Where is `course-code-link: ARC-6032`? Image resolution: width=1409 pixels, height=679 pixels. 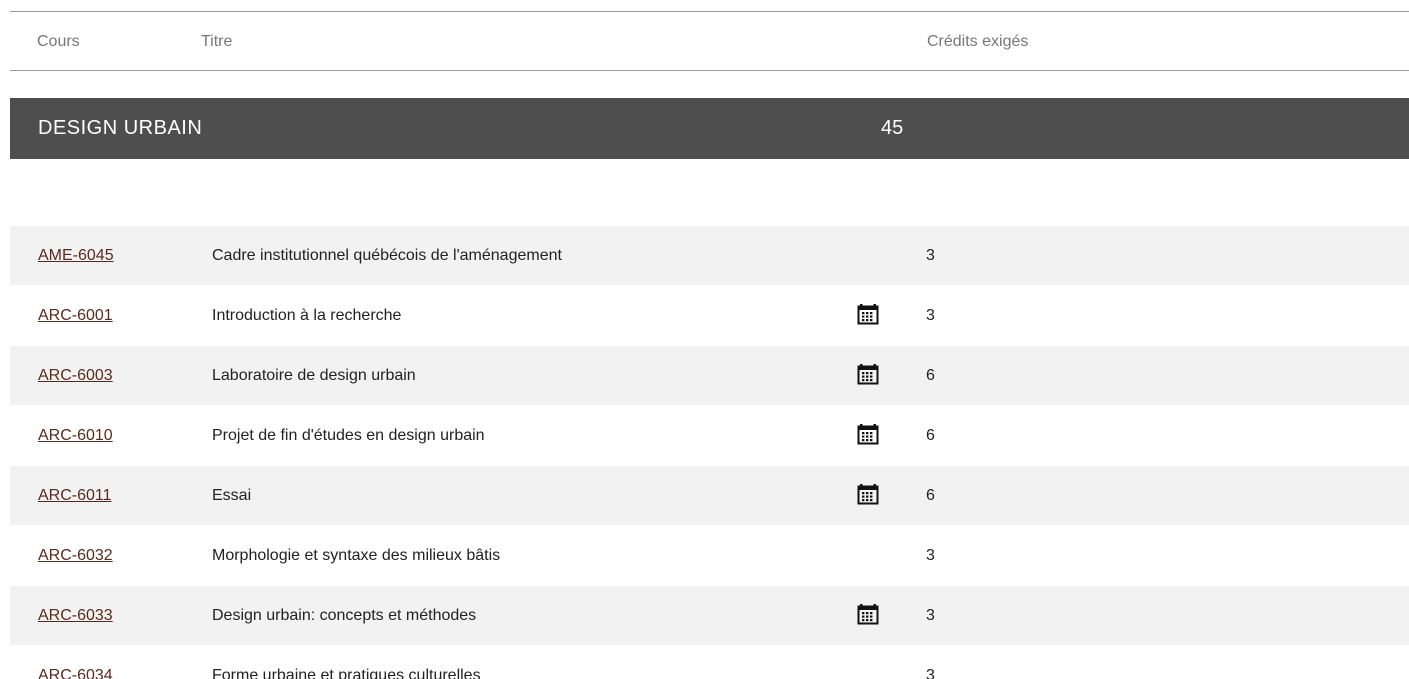 course-code-link: ARC-6032 is located at coordinates (75, 555).